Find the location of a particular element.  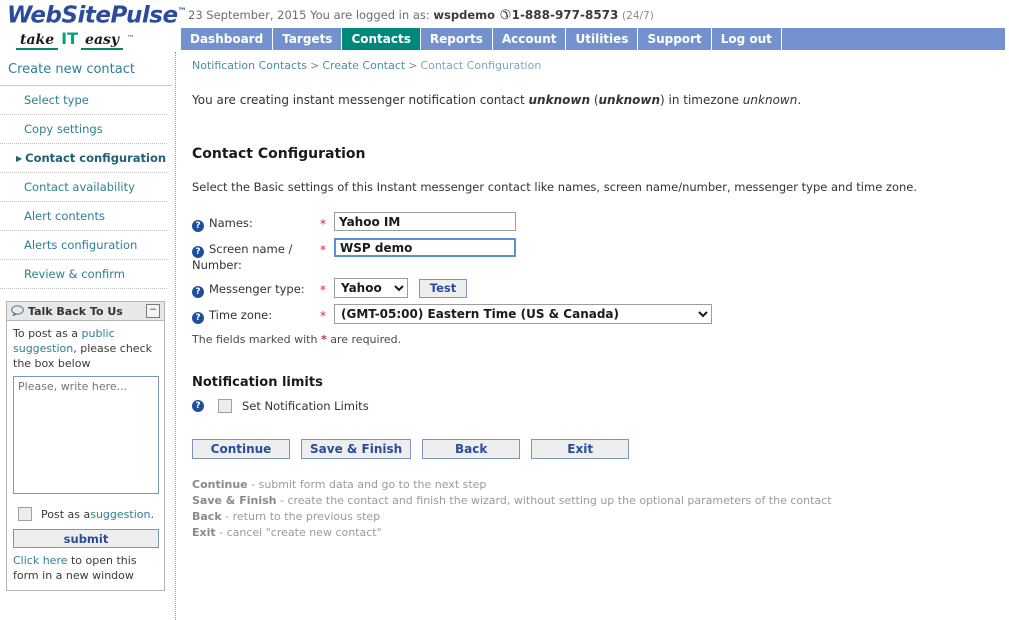

timezone-required-star: * is located at coordinates (323, 316).